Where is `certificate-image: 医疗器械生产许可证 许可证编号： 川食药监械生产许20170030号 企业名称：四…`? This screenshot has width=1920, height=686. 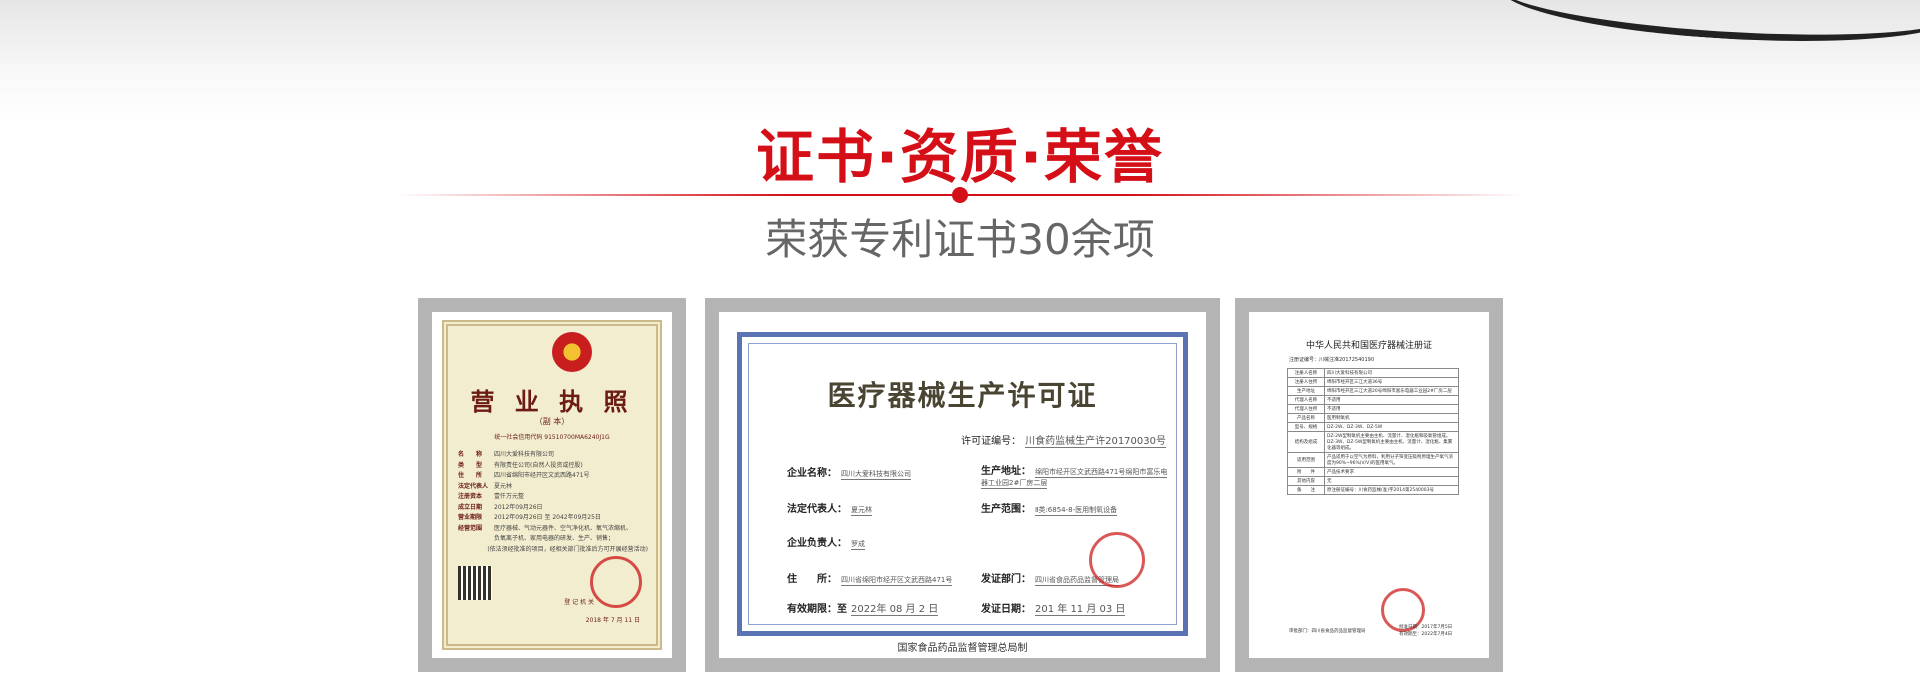 certificate-image: 医疗器械生产许可证 许可证编号： 川食药监械生产许20170030号 企业名称：四… is located at coordinates (962, 485).